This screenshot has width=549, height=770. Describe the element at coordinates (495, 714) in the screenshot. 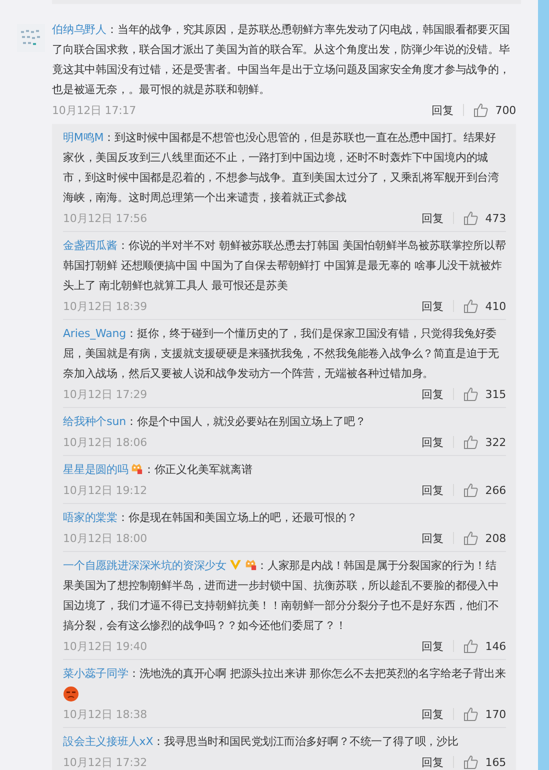

I see `like-count: 170` at that location.